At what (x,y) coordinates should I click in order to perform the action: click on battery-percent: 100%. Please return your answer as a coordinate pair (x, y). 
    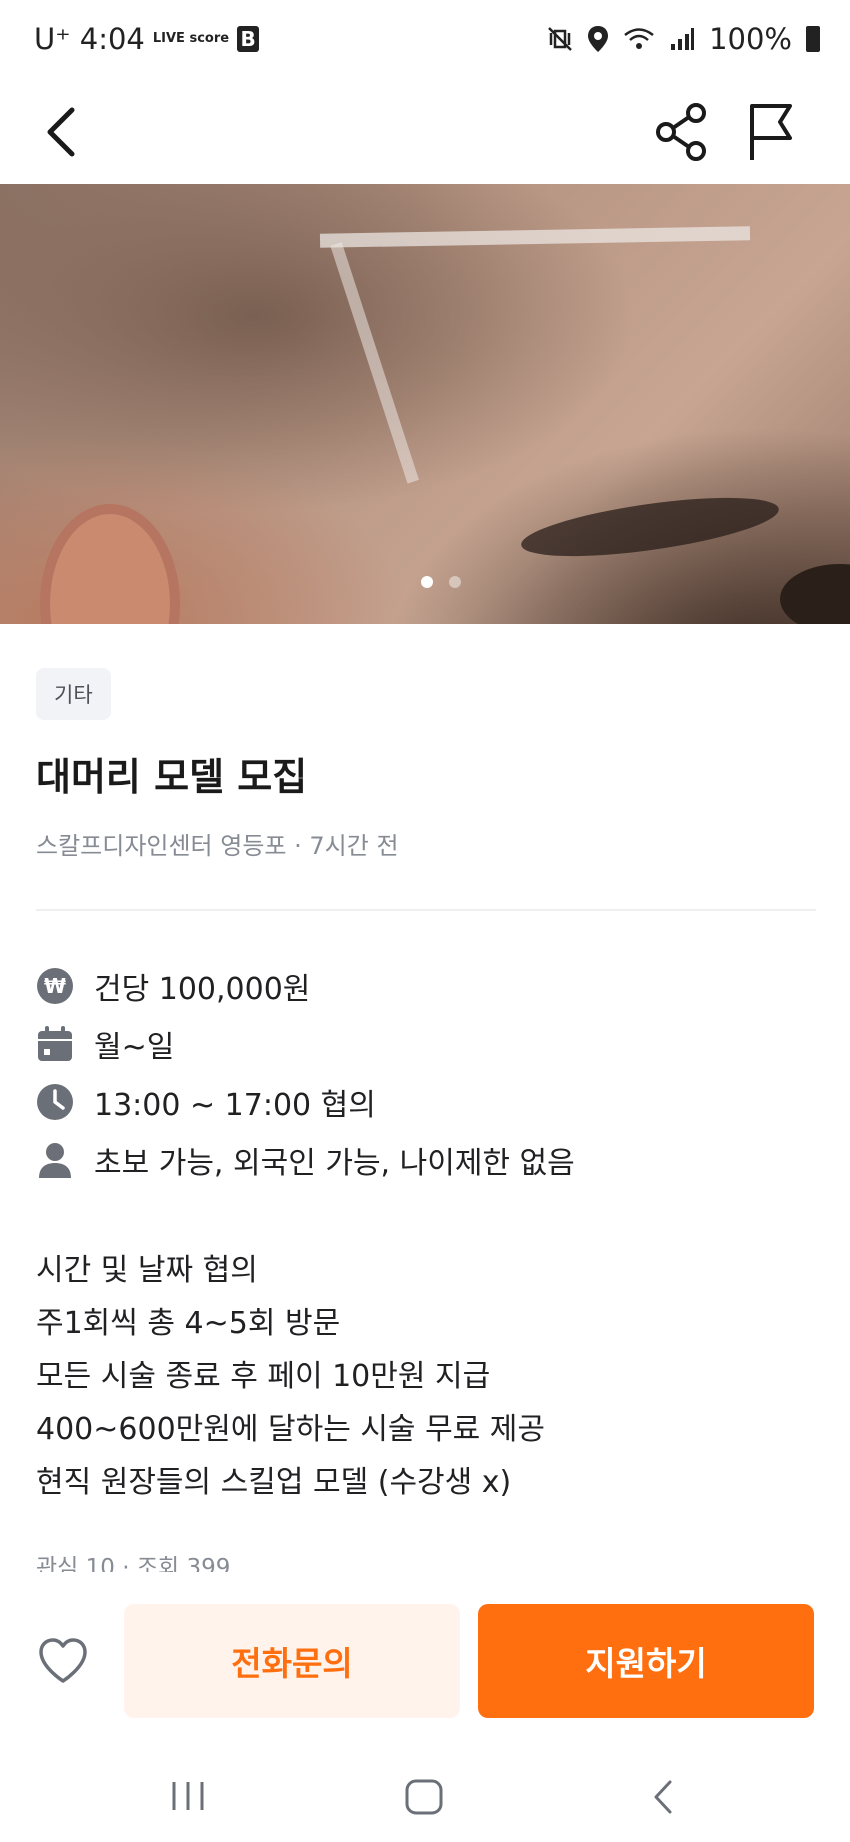
    Looking at the image, I should click on (750, 39).